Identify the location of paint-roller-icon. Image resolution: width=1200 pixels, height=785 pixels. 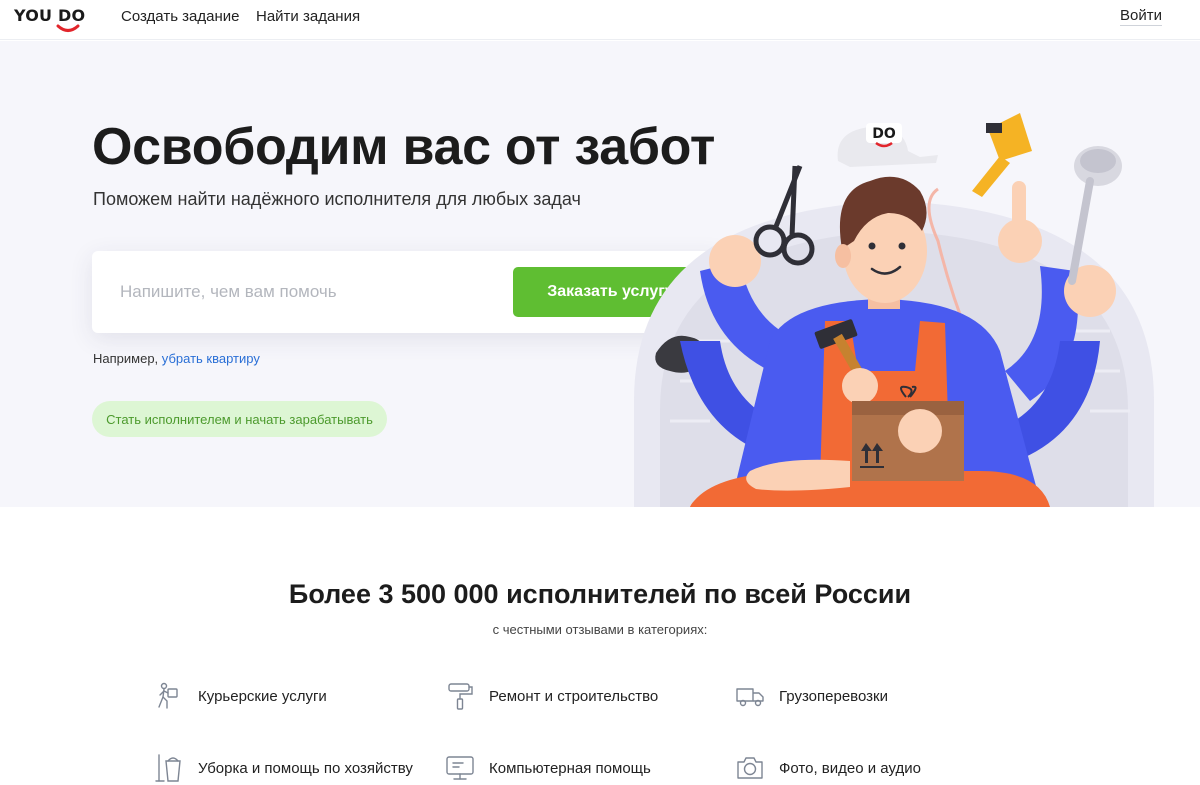
(460, 696).